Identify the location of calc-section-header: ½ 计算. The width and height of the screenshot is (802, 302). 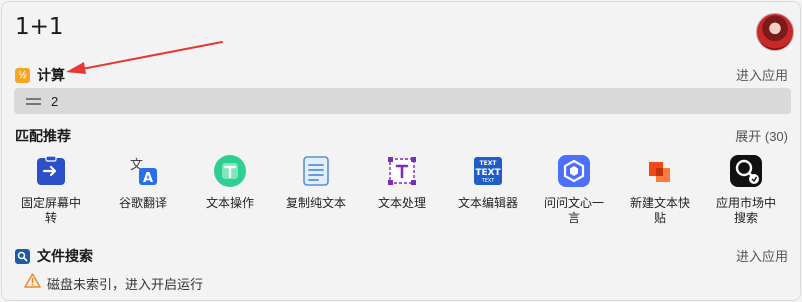
(40, 75).